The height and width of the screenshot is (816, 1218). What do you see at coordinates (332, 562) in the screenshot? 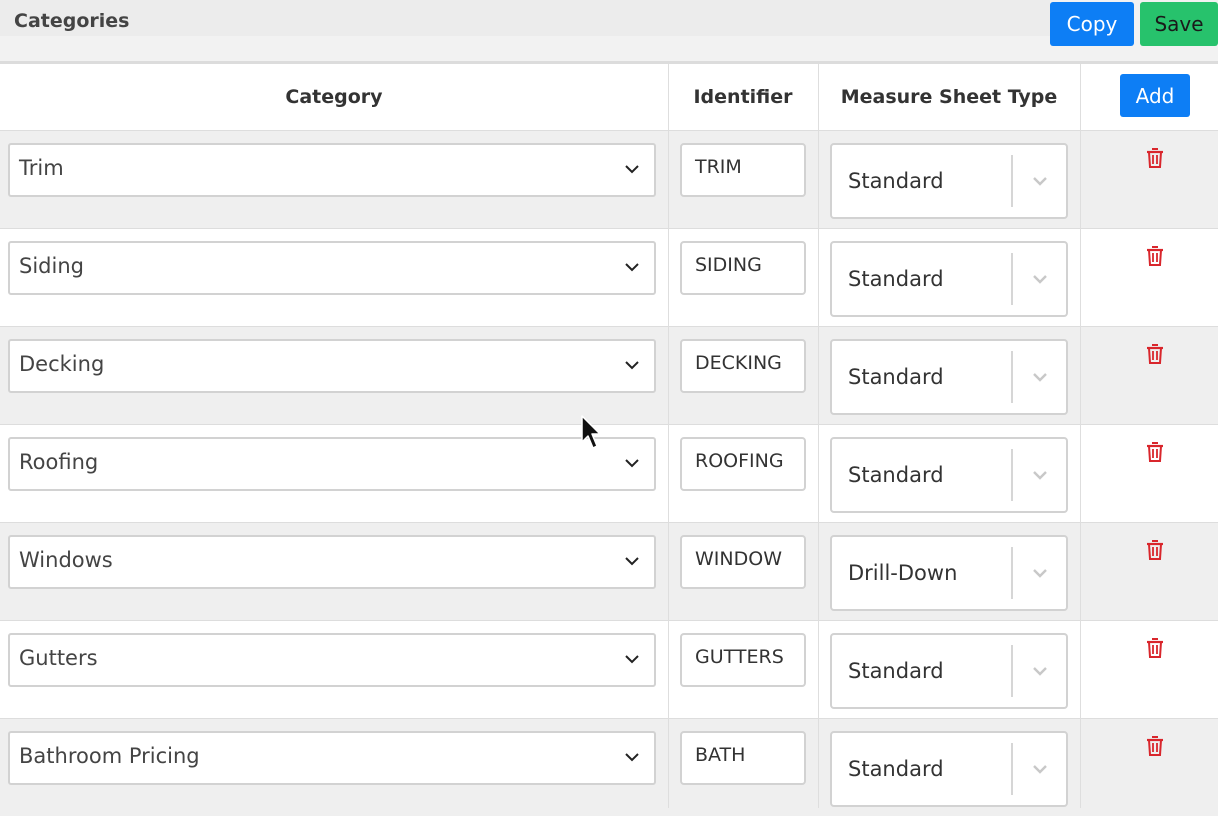
I see `category-select: Windows` at bounding box center [332, 562].